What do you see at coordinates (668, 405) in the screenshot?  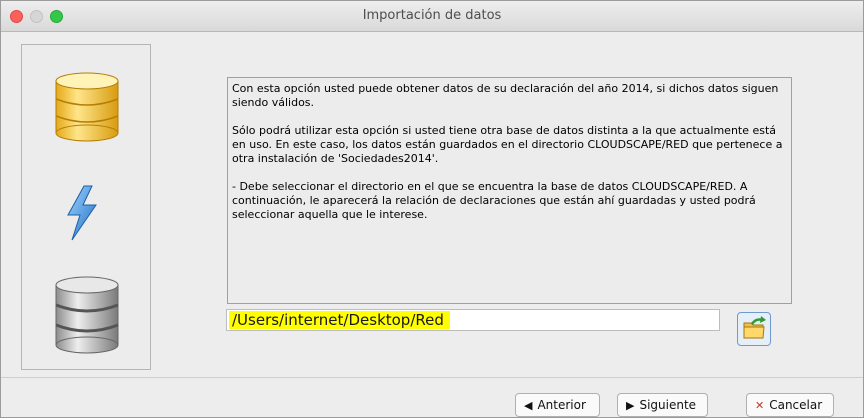 I see `next-button-label: Siguiente` at bounding box center [668, 405].